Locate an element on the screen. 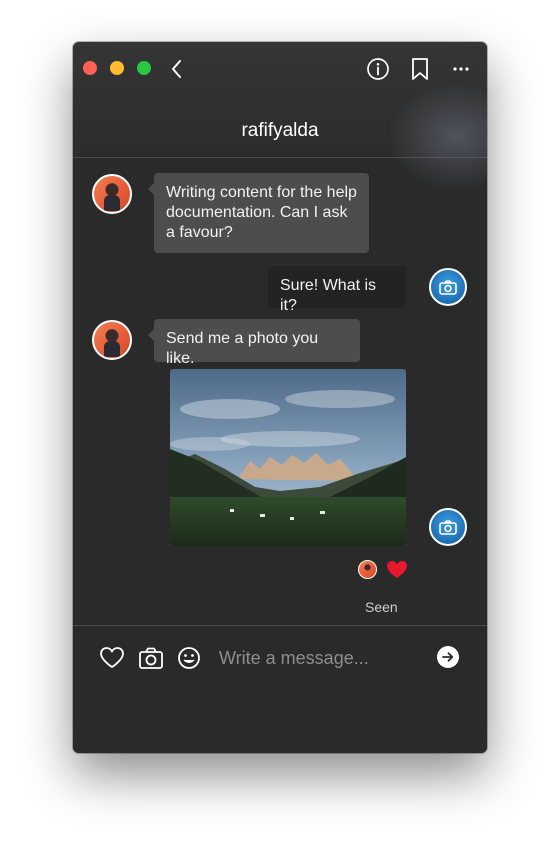  more-icon is located at coordinates (461, 69).